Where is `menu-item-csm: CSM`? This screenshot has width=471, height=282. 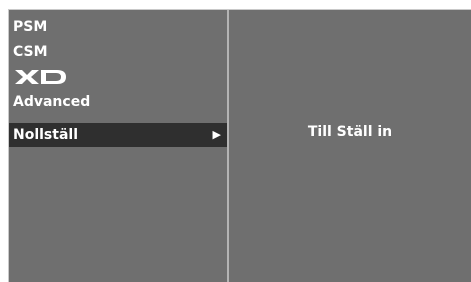 menu-item-csm: CSM is located at coordinates (118, 52).